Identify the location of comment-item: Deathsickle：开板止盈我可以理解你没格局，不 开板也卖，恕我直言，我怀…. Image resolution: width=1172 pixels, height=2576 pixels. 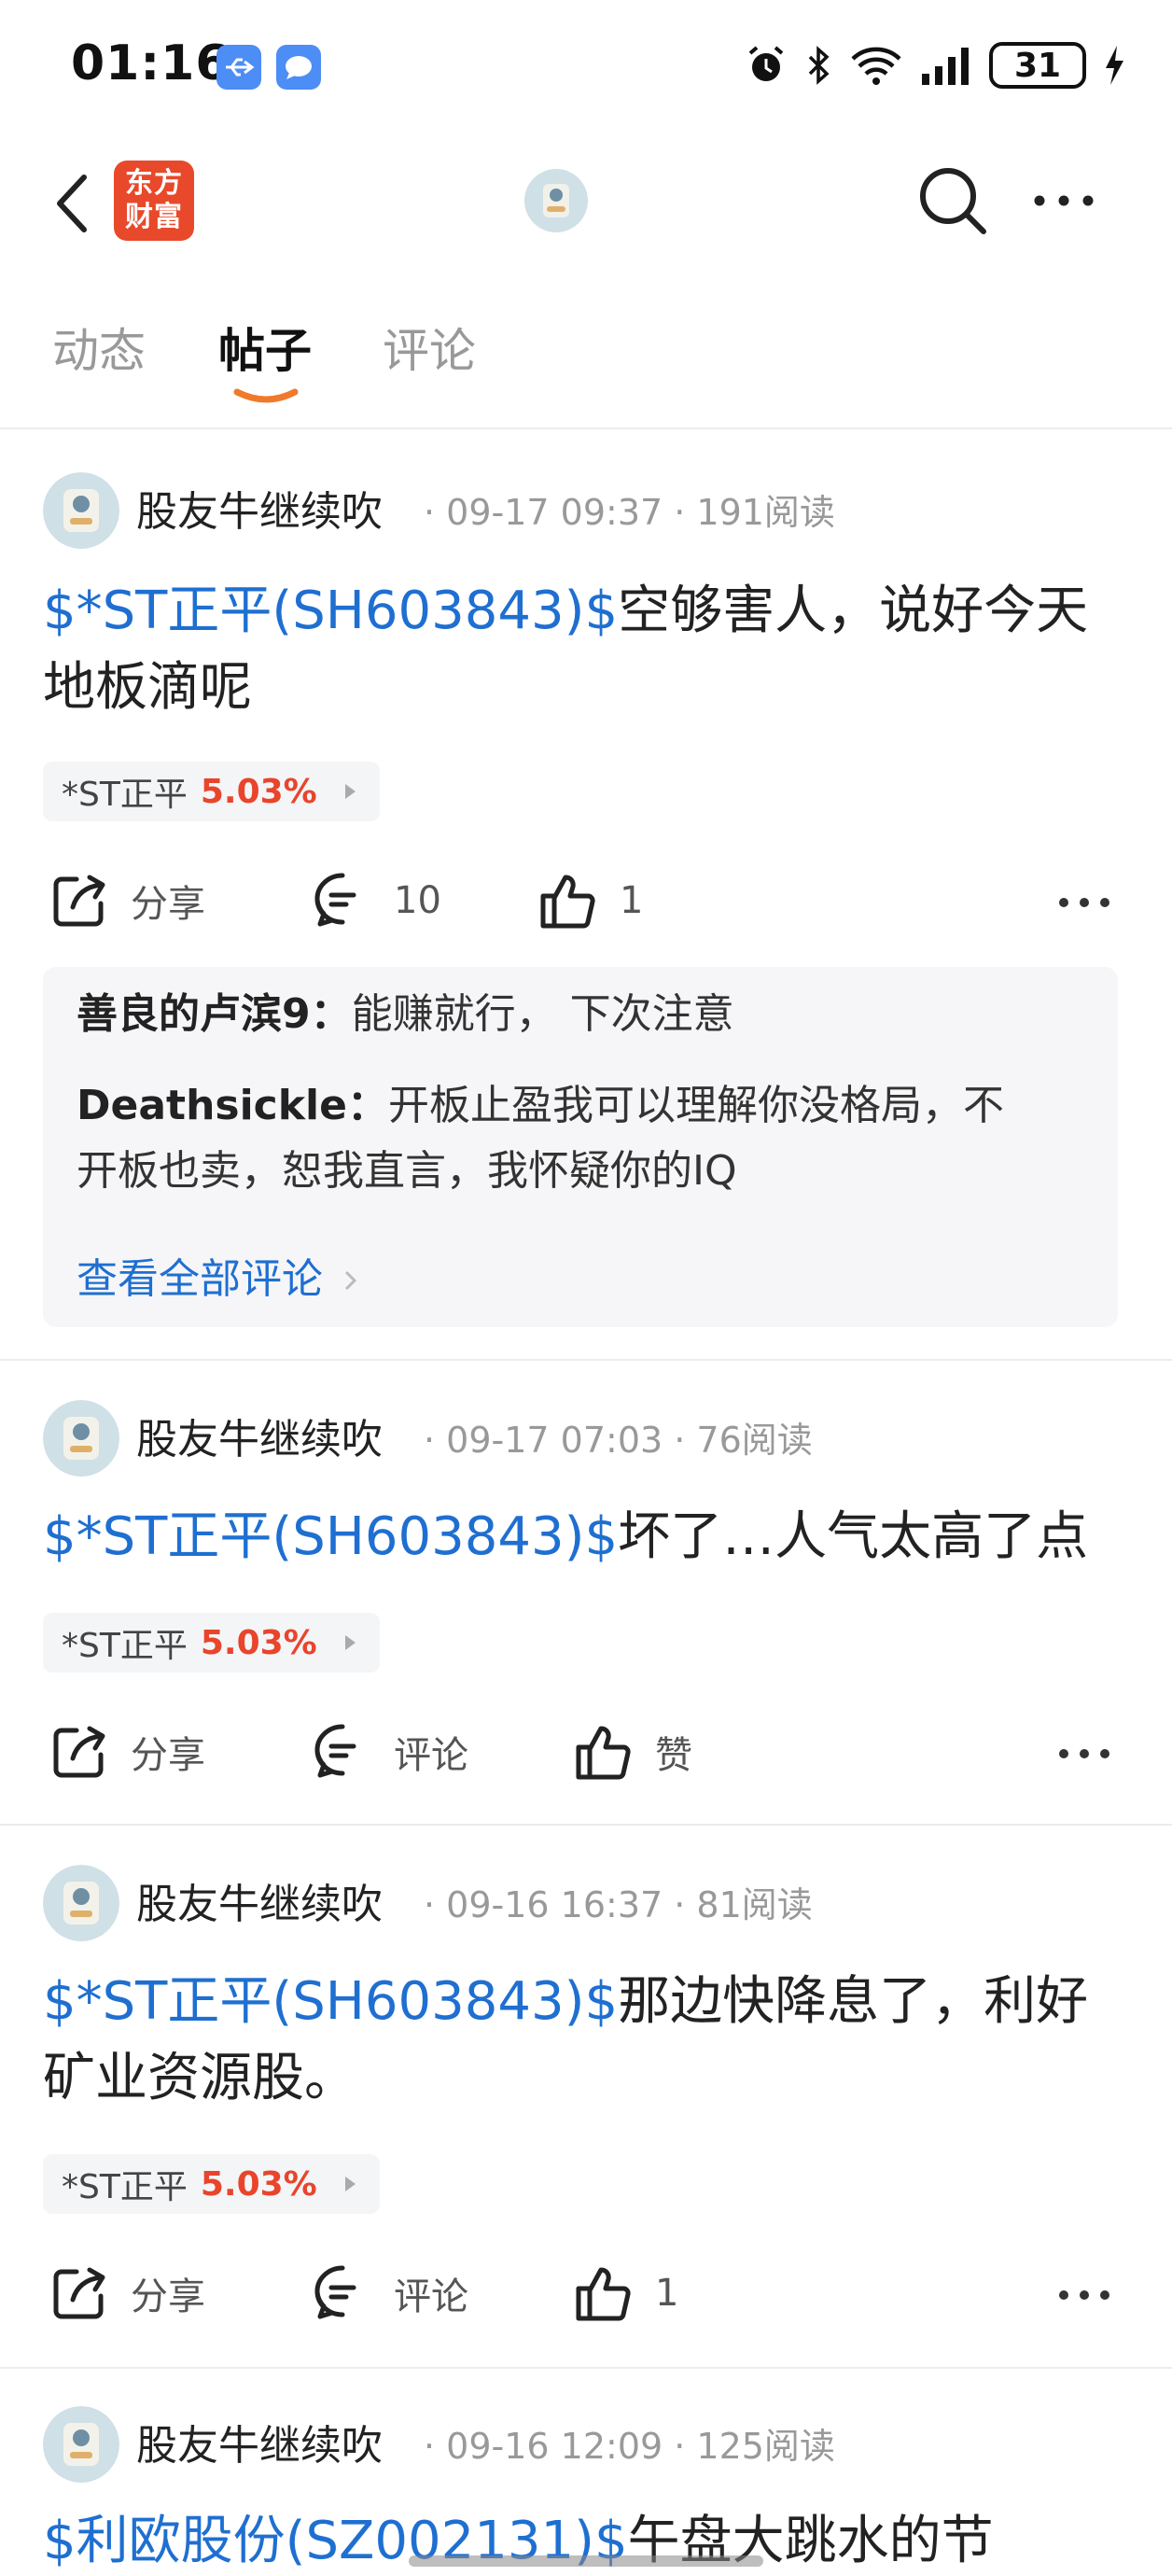
(585, 1138).